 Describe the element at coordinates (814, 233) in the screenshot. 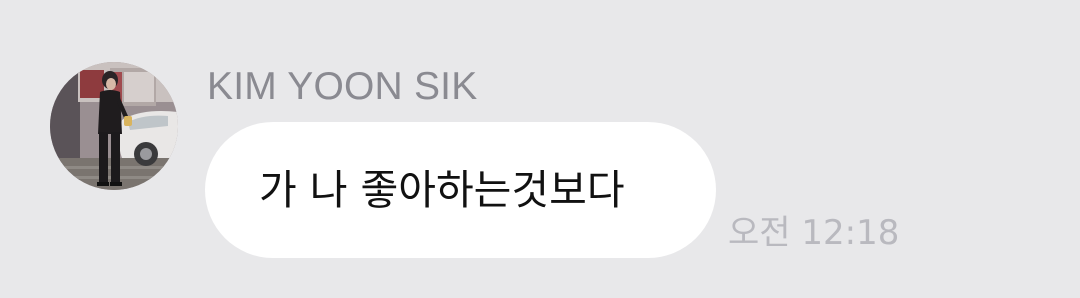

I see `message-timestamp: 오전 12:18` at that location.